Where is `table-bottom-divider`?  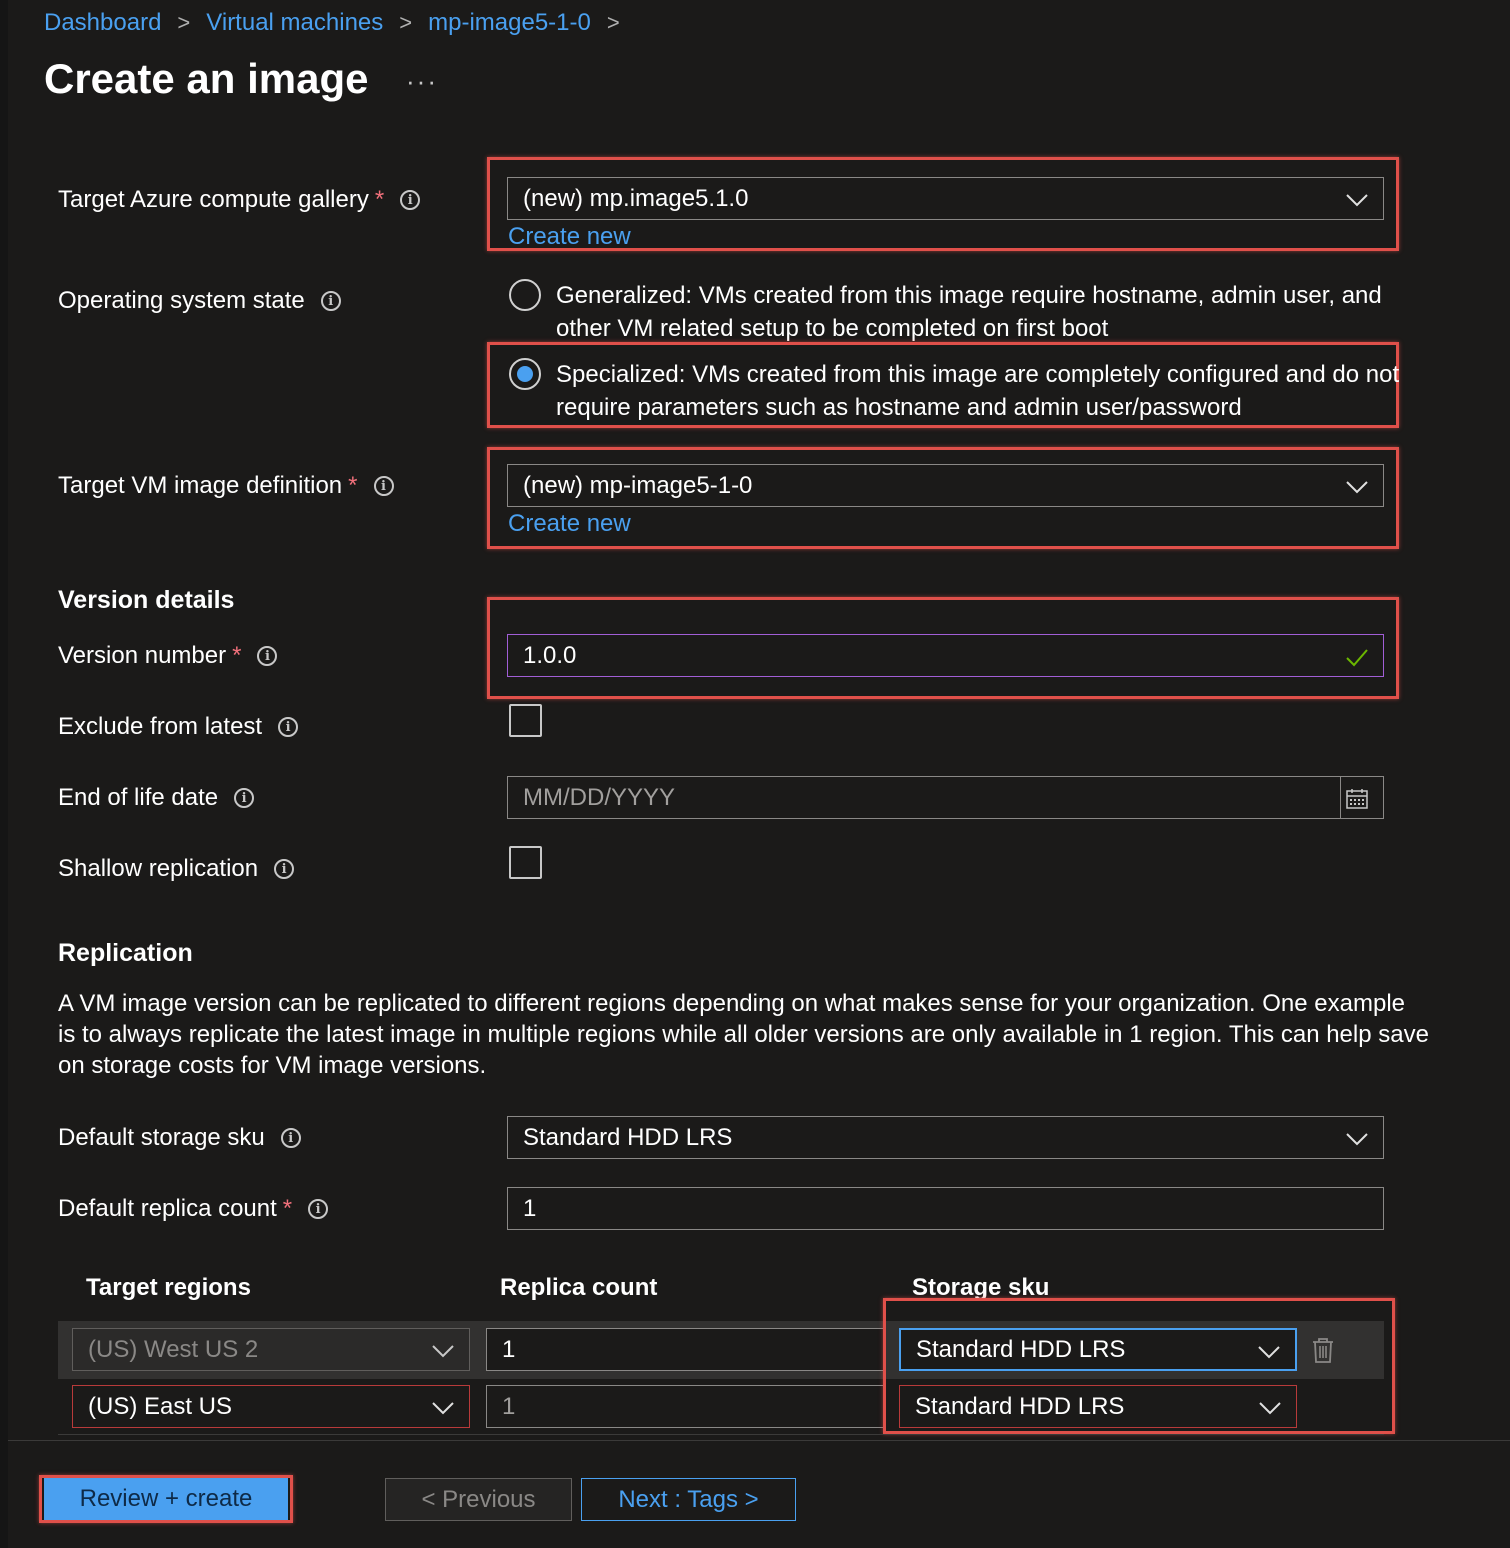
table-bottom-divider is located at coordinates (721, 1434).